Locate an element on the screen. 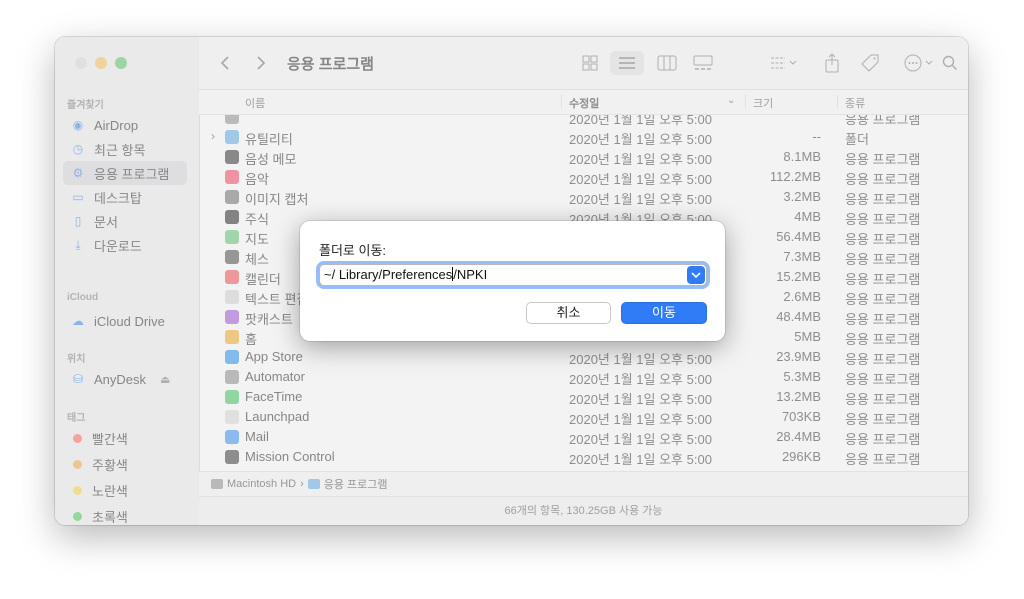 The width and height of the screenshot is (1024, 599). cancel-button: 취소 is located at coordinates (568, 313).